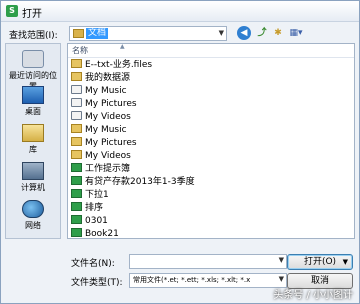 The width and height of the screenshot is (360, 304). Describe the element at coordinates (33, 95) in the screenshot. I see `desktop-icon` at that location.